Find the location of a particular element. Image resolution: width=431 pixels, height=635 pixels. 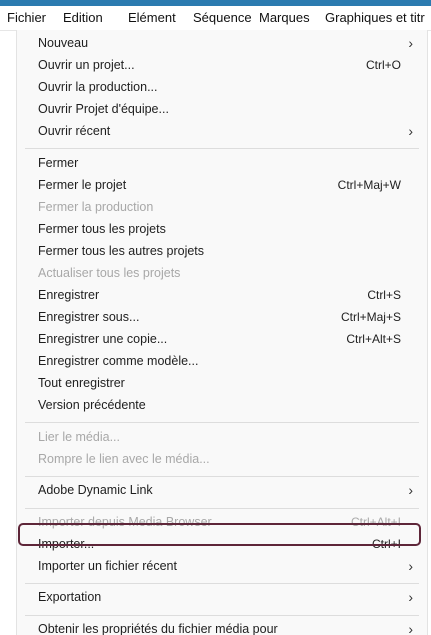

menu-item-tout-enregistrer: Tout enregistrer is located at coordinates (222, 384).